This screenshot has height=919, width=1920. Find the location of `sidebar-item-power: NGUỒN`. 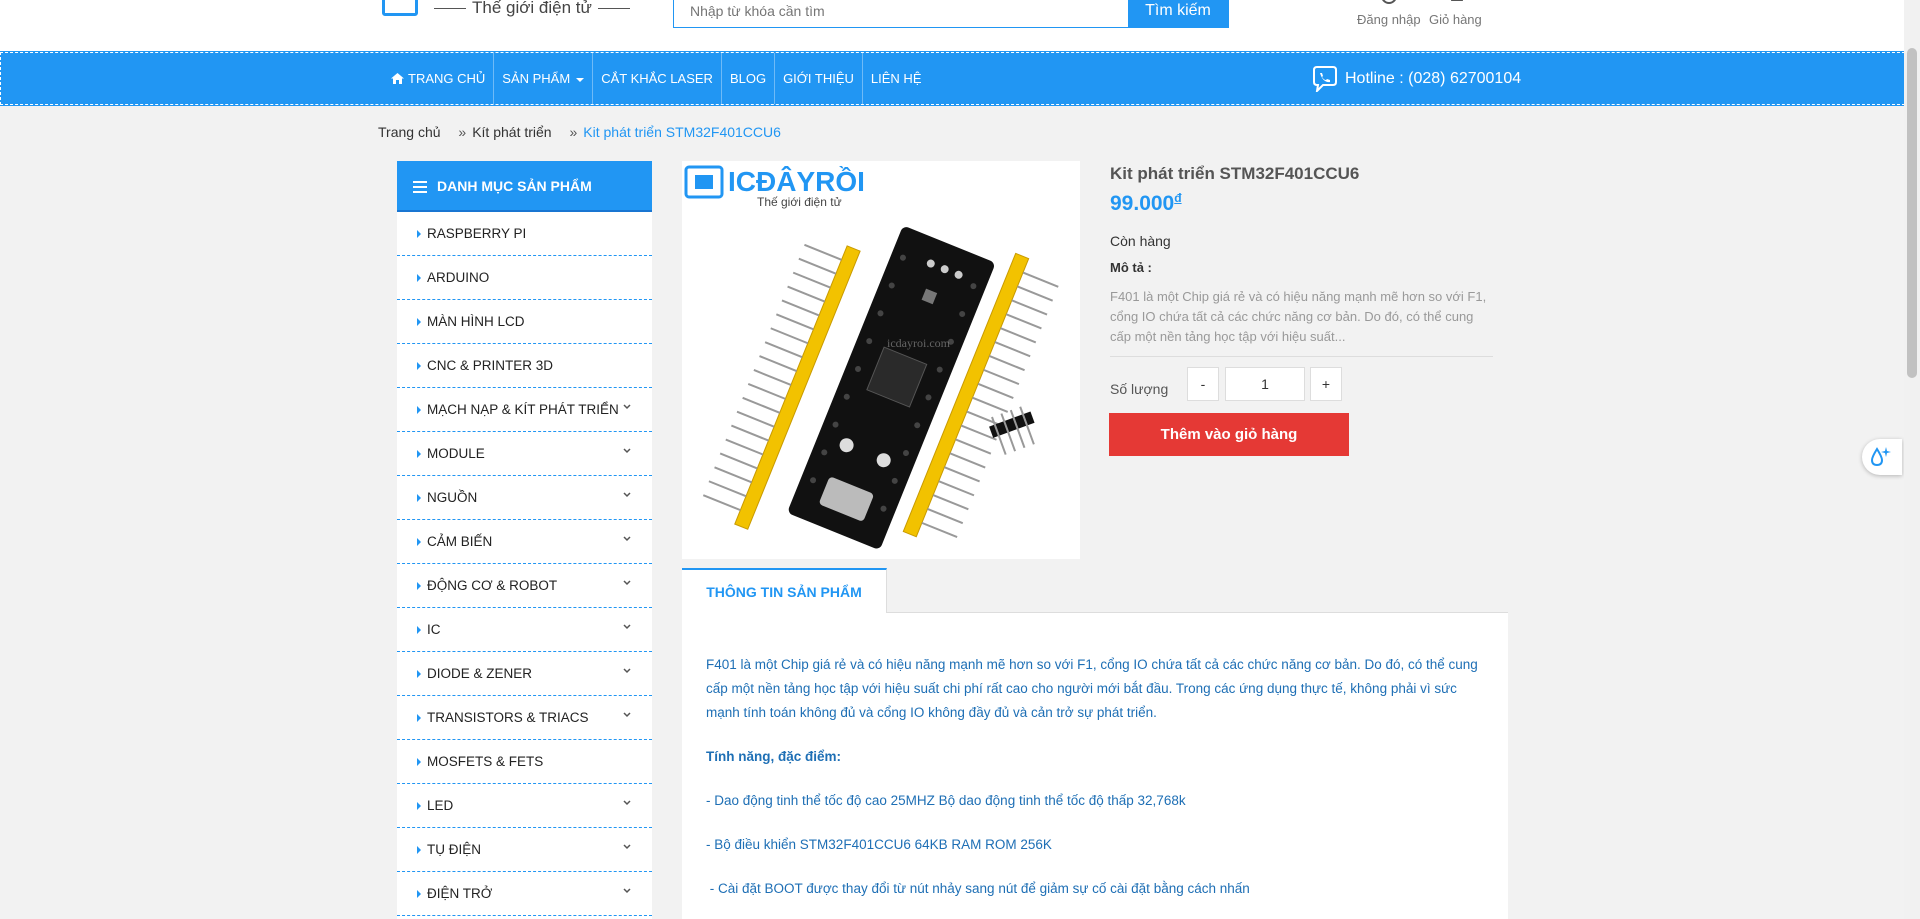

sidebar-item-power: NGUỒN is located at coordinates (524, 498).